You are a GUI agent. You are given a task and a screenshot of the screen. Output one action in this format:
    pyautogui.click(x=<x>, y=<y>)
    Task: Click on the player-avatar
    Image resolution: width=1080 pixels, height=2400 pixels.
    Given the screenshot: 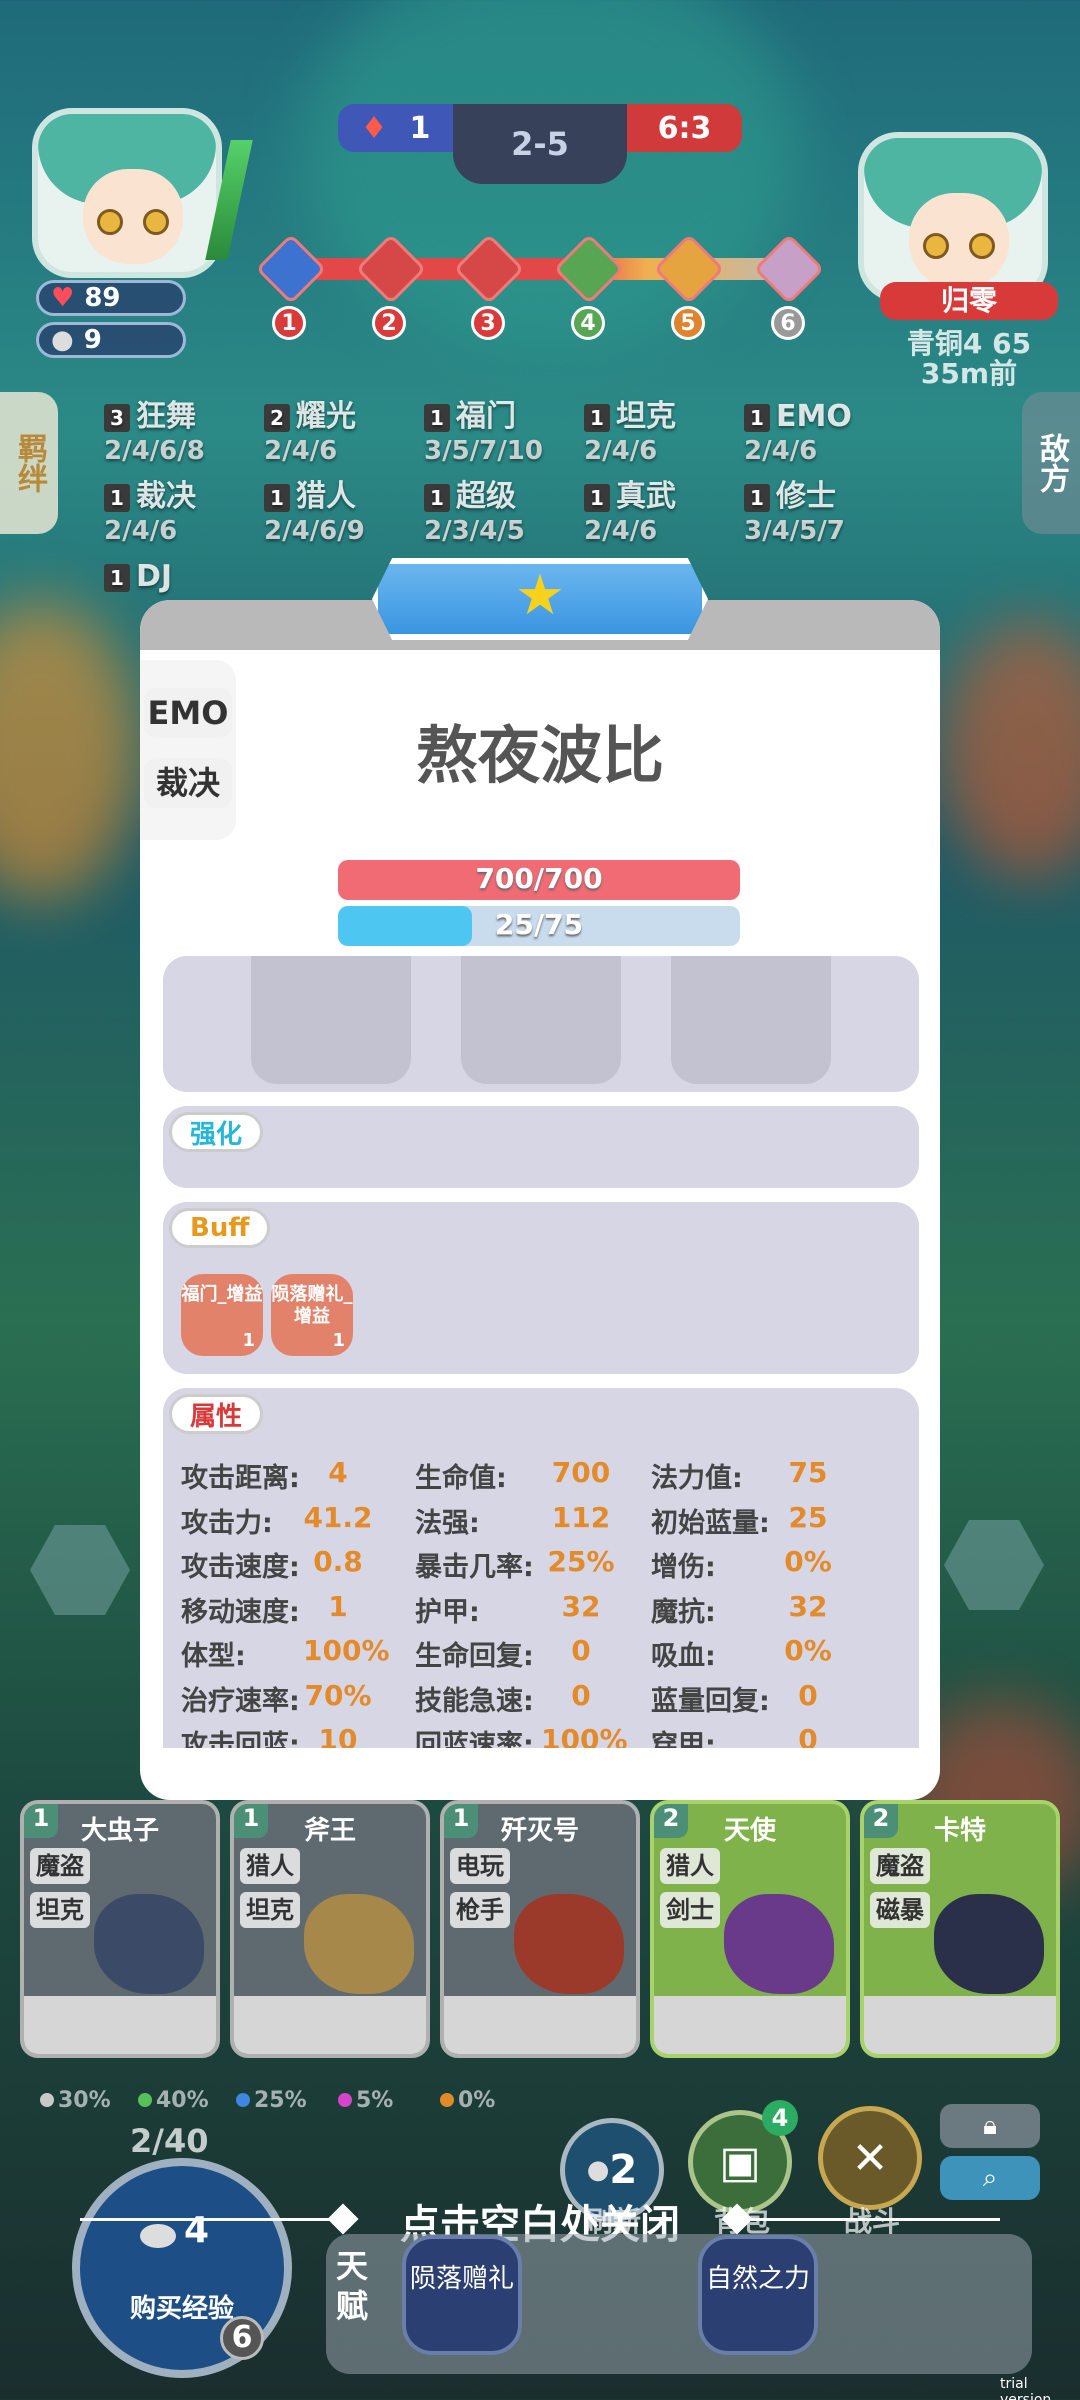 What is the action you would take?
    pyautogui.click(x=127, y=193)
    